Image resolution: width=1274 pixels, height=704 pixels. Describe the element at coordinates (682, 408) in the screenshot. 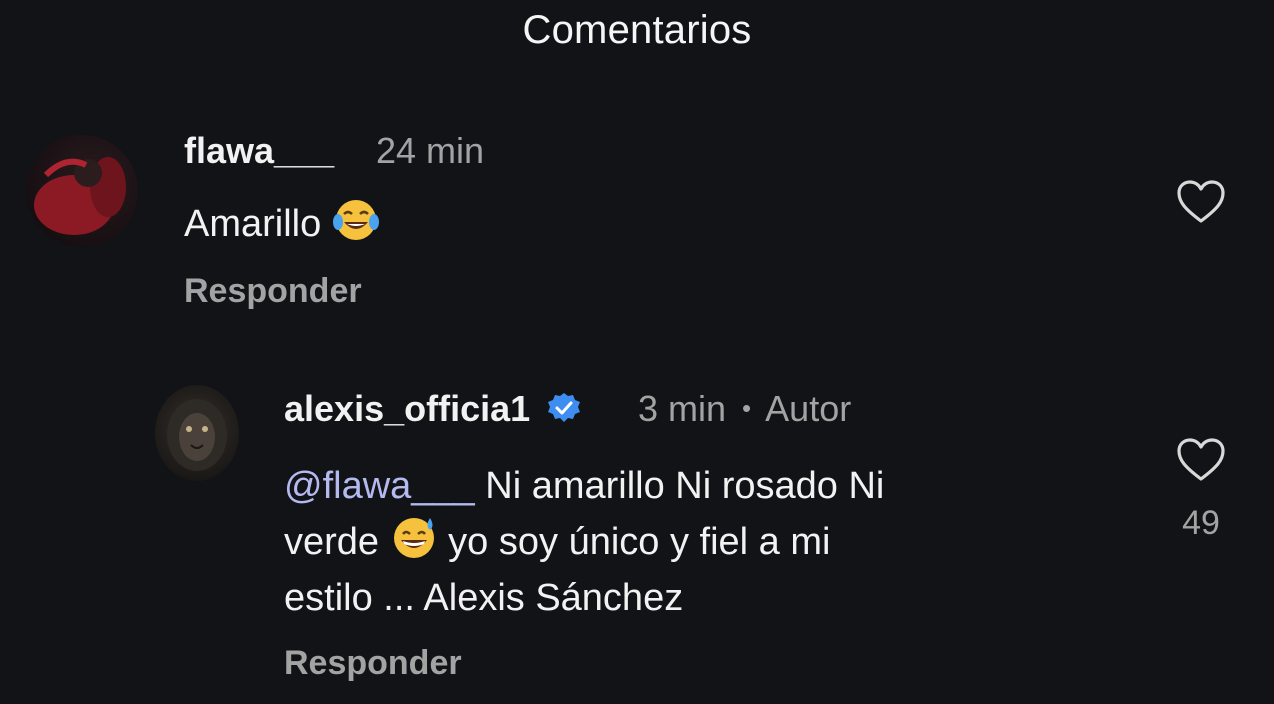

I see `comment-time: 3 min` at that location.